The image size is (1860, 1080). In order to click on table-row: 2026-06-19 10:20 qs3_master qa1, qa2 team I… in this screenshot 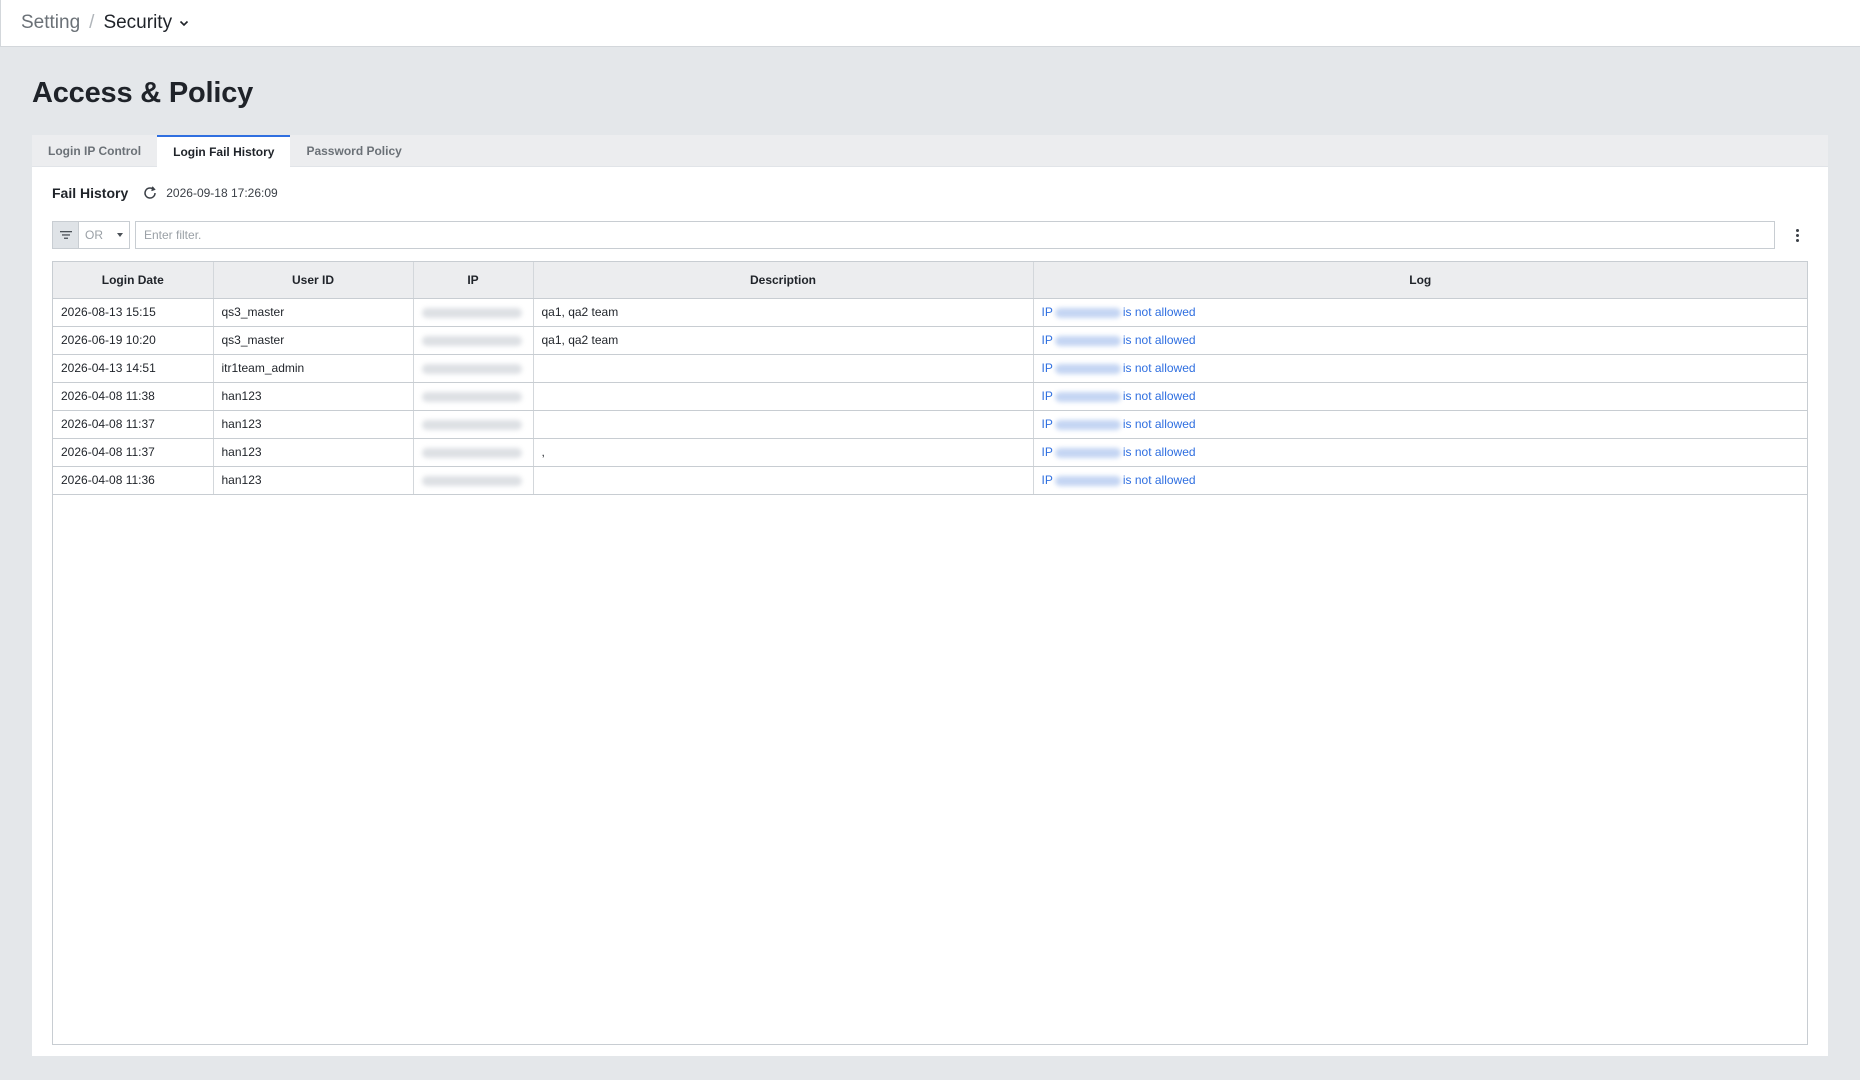, I will do `click(930, 340)`.